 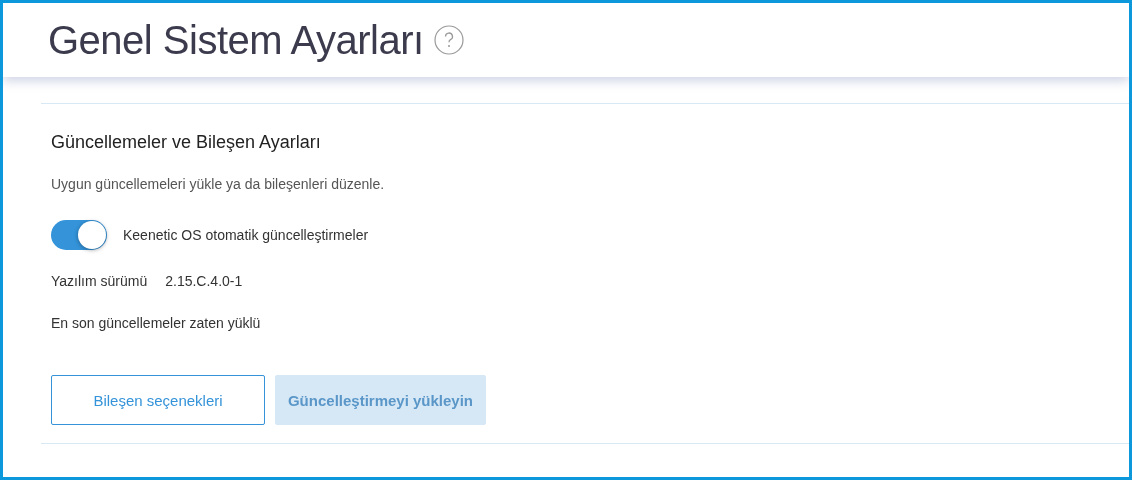 I want to click on section-description: Uygun güncellemeleri yükle ya da bileşenleri düzenle., so click(x=218, y=184).